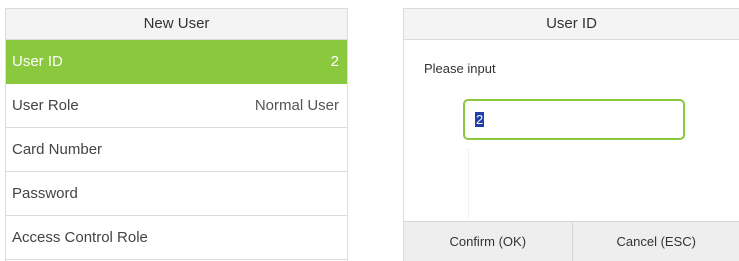  What do you see at coordinates (176, 62) in the screenshot?
I see `menu-item-user-id: User ID 2` at bounding box center [176, 62].